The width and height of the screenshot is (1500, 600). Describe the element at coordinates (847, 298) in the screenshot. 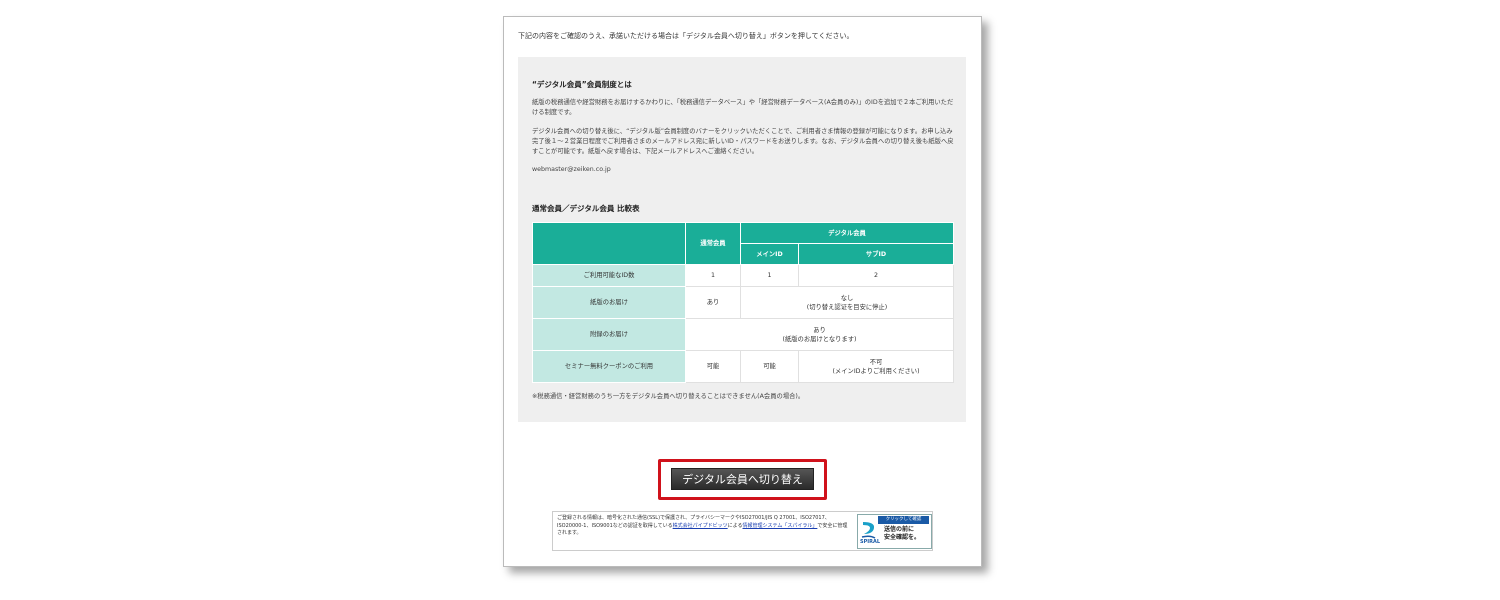

I see `cell-line: なし` at that location.